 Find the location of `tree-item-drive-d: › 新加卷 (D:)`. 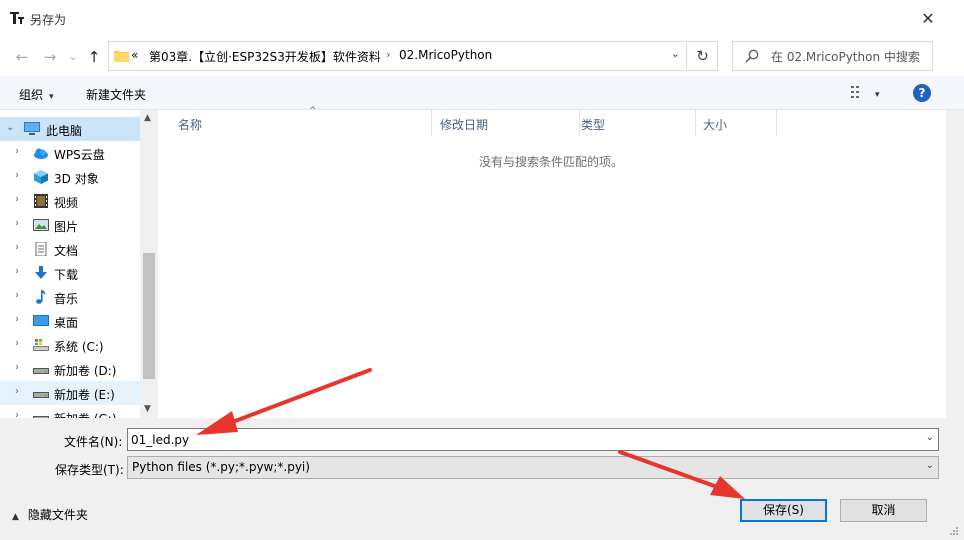

tree-item-drive-d: › 新加卷 (D:) is located at coordinates (70, 369).